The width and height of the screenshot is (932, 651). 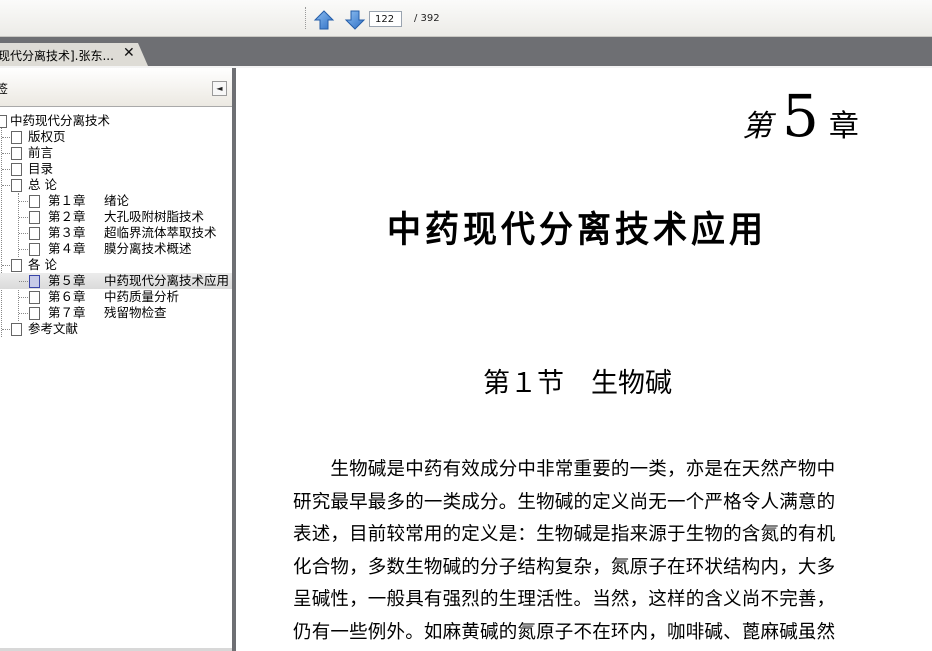 I want to click on tree-item-chapter-1: 第１章 绪论, so click(x=116, y=201).